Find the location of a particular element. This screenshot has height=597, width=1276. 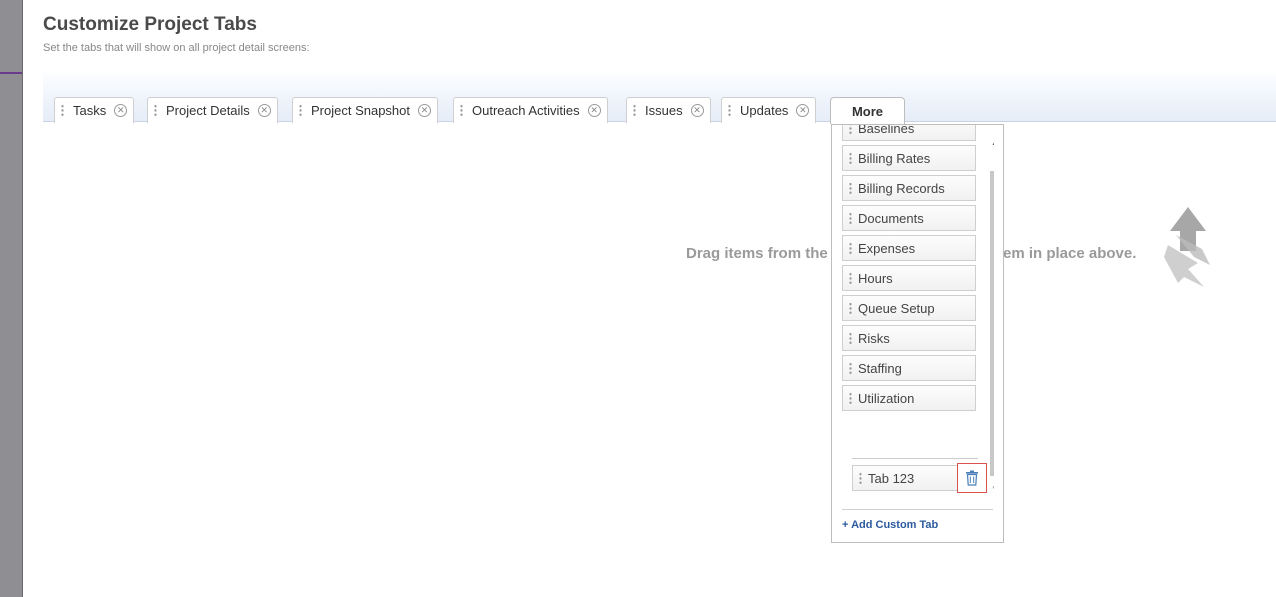

list-item-expenses: Expenses is located at coordinates (909, 248).